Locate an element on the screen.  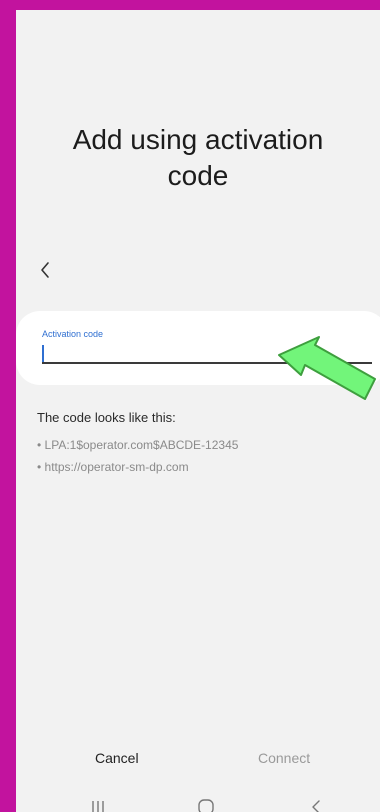
text-cursor is located at coordinates (43, 354).